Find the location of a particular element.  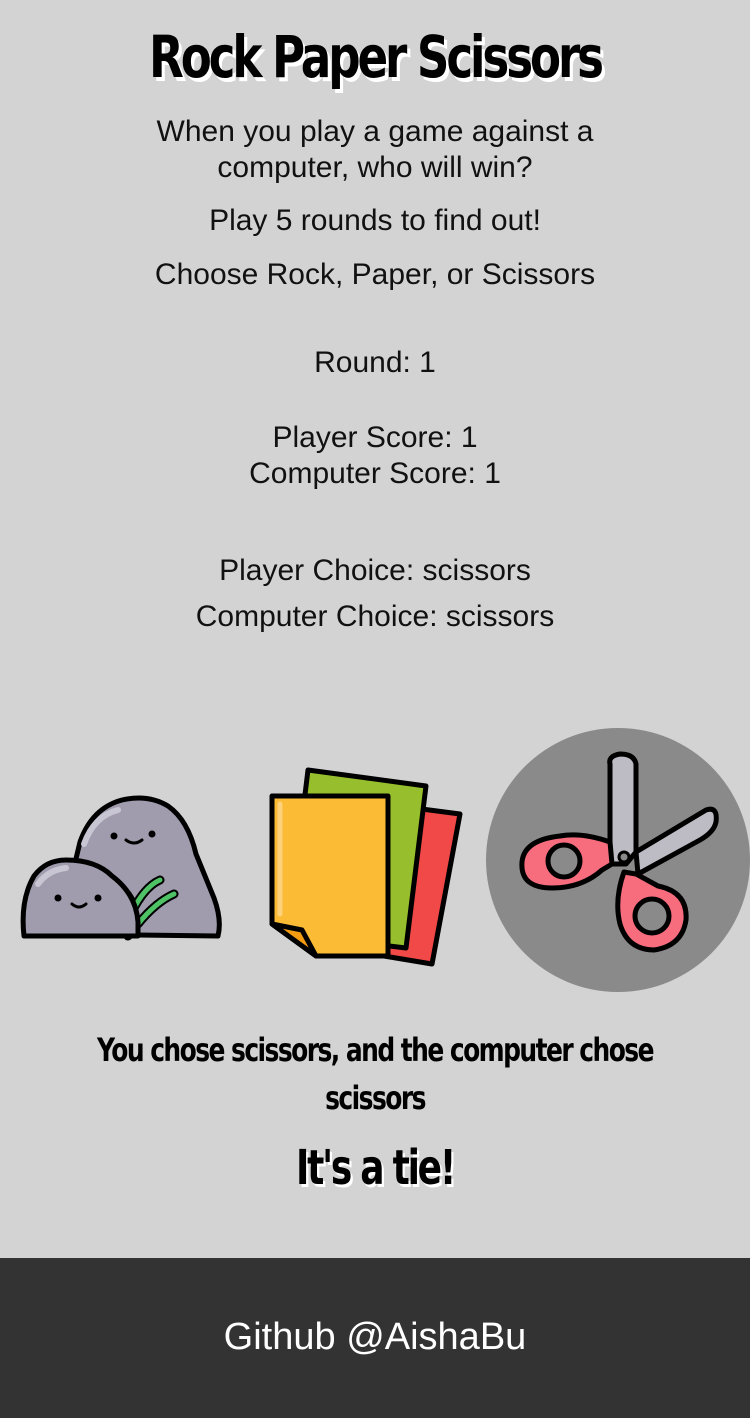

footer: Github @AishaBu is located at coordinates (375, 1338).